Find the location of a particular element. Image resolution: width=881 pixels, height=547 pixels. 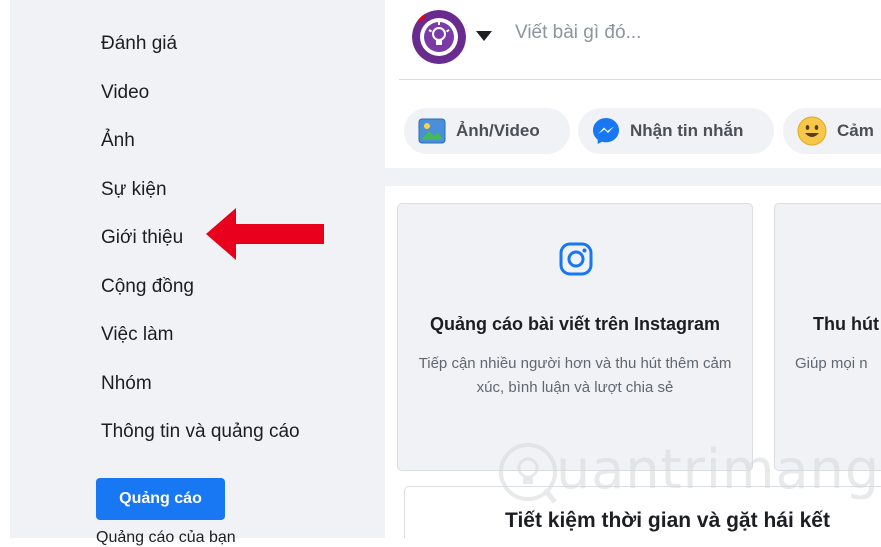

sidebar-item-about: Giới thiệu is located at coordinates (142, 238).